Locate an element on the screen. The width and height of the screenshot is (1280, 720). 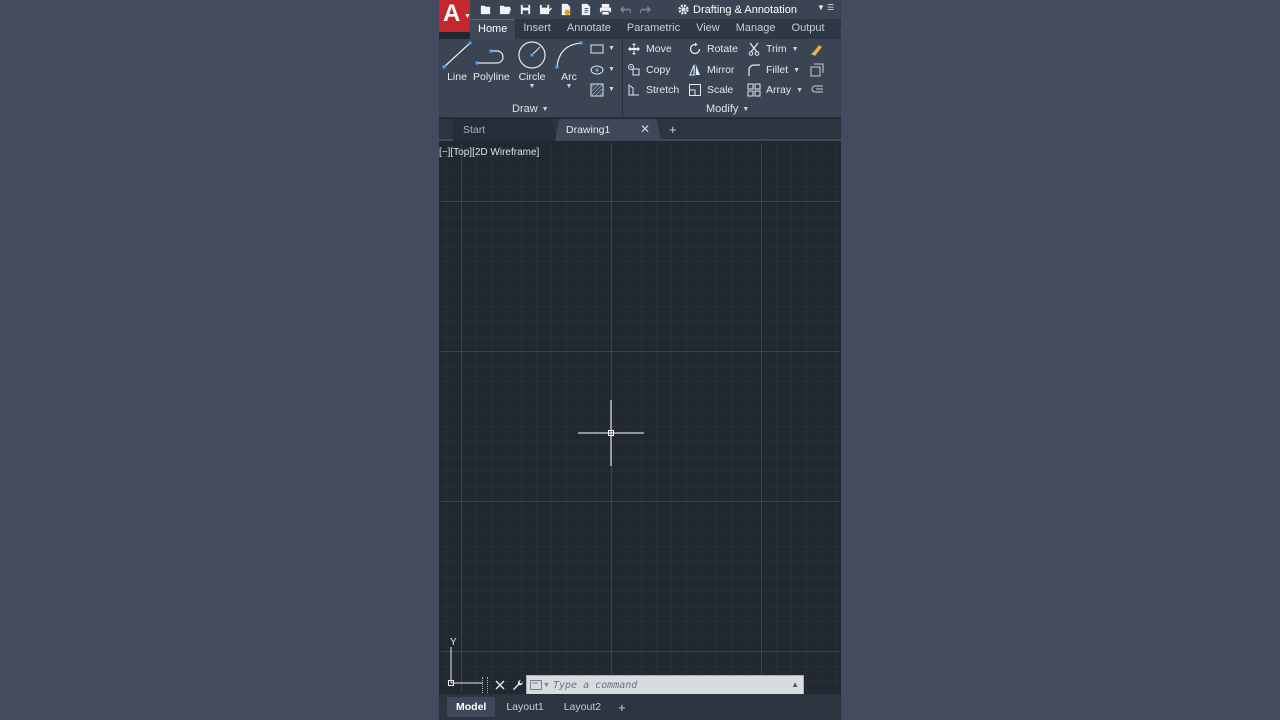
line-tool: Line is located at coordinates (457, 61).